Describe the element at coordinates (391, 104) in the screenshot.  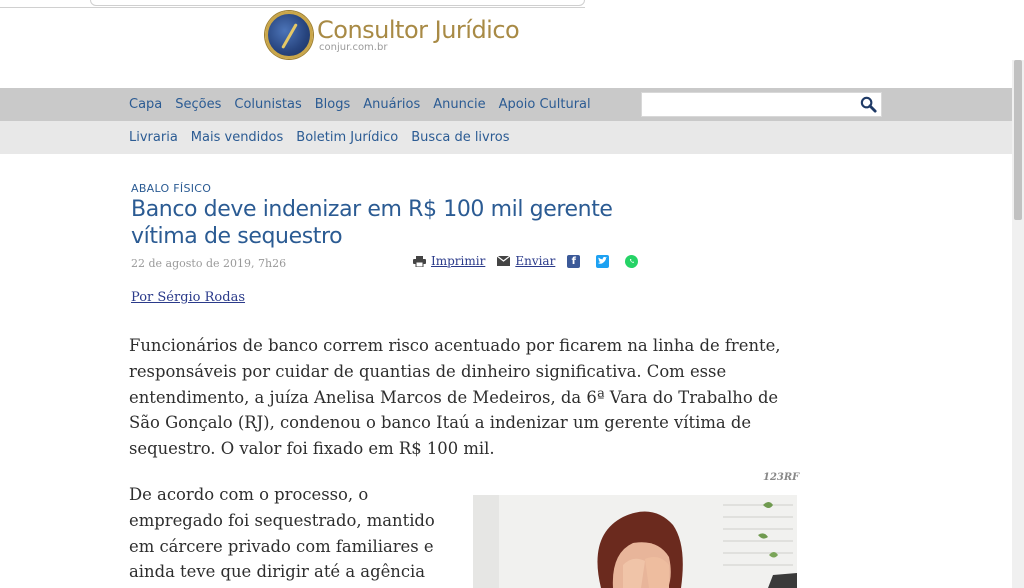
I see `nav-item-anuarios: Anuários` at that location.